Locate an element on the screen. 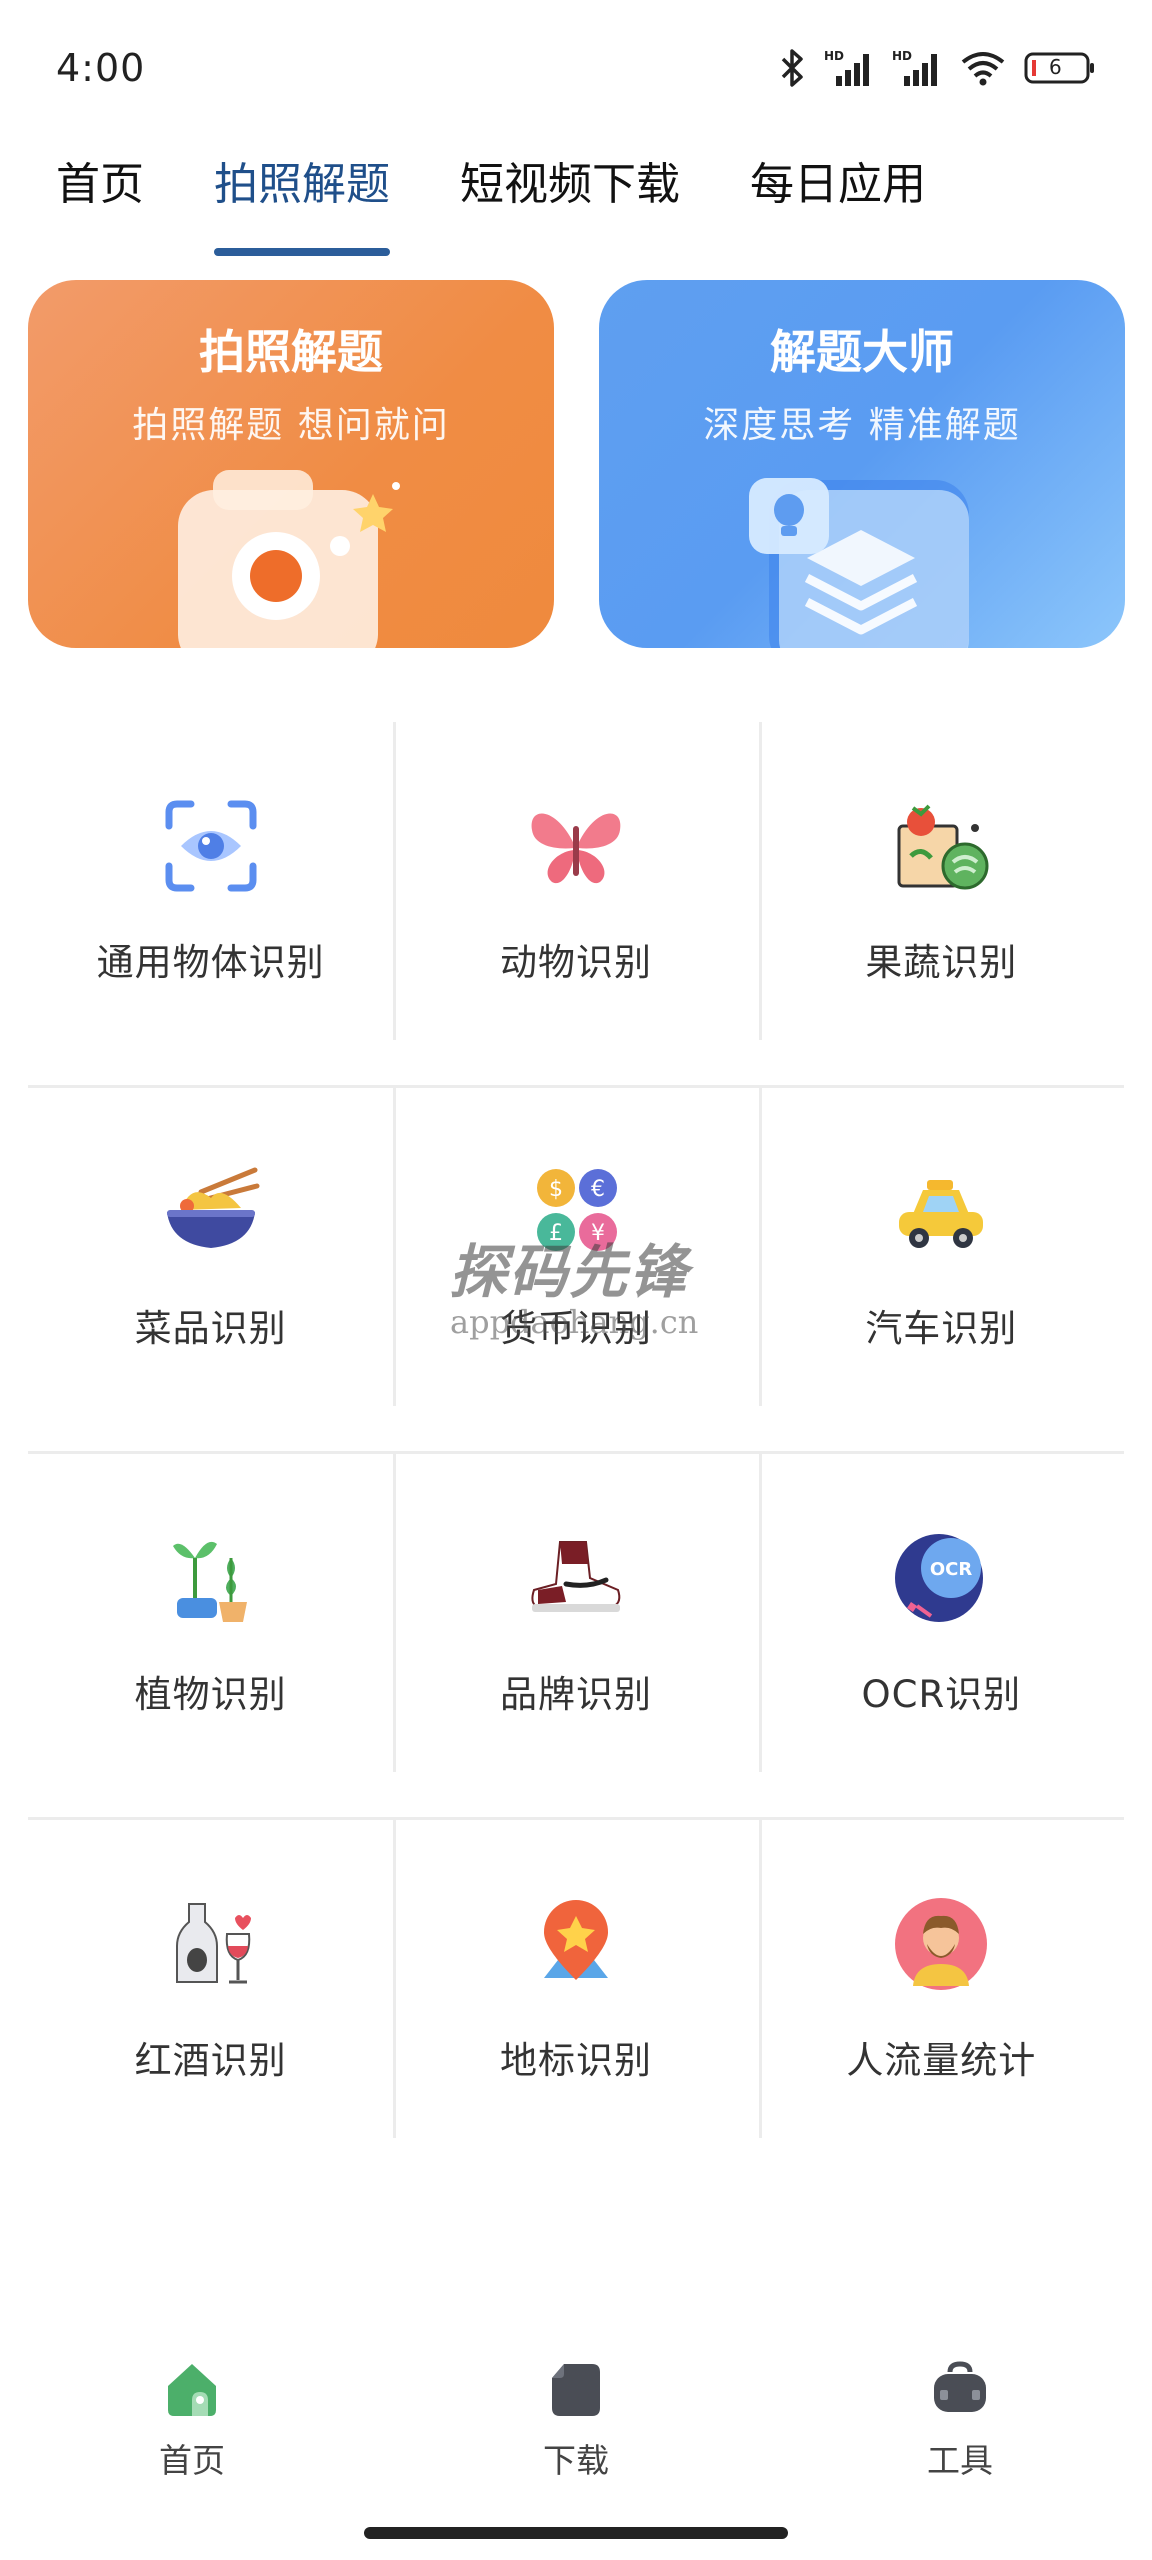  scan-eye-icon is located at coordinates (211, 846).